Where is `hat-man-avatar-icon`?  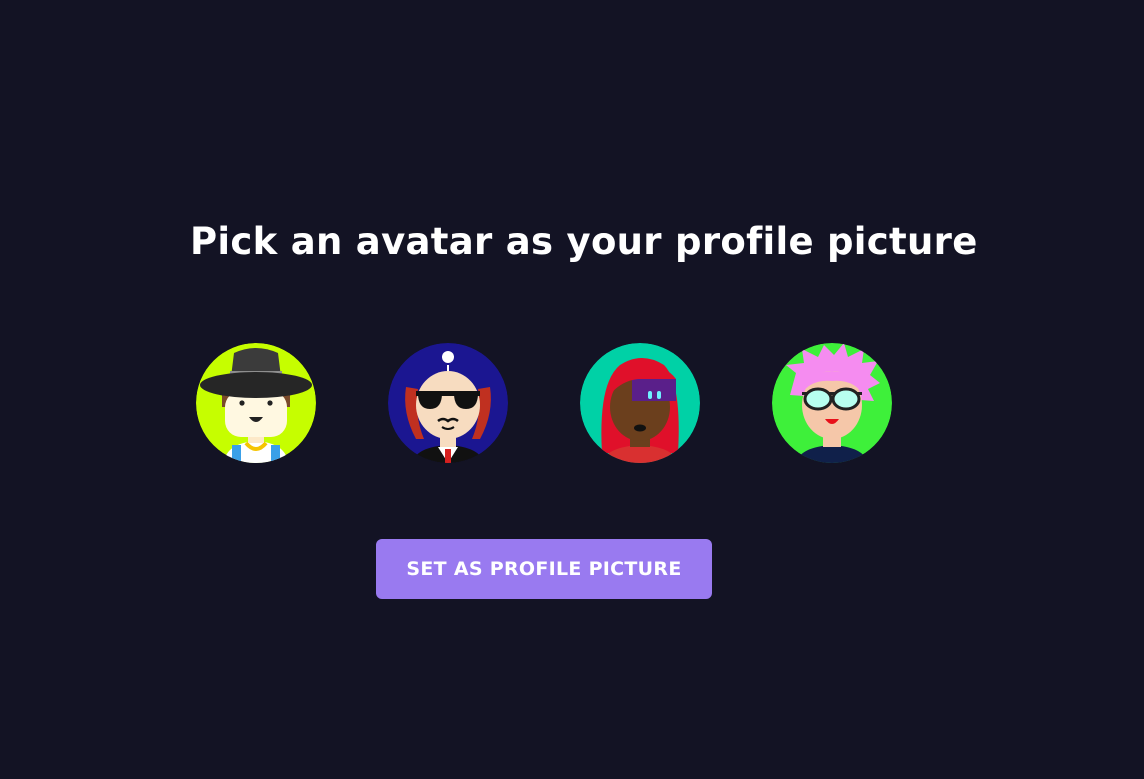
hat-man-avatar-icon is located at coordinates (256, 403).